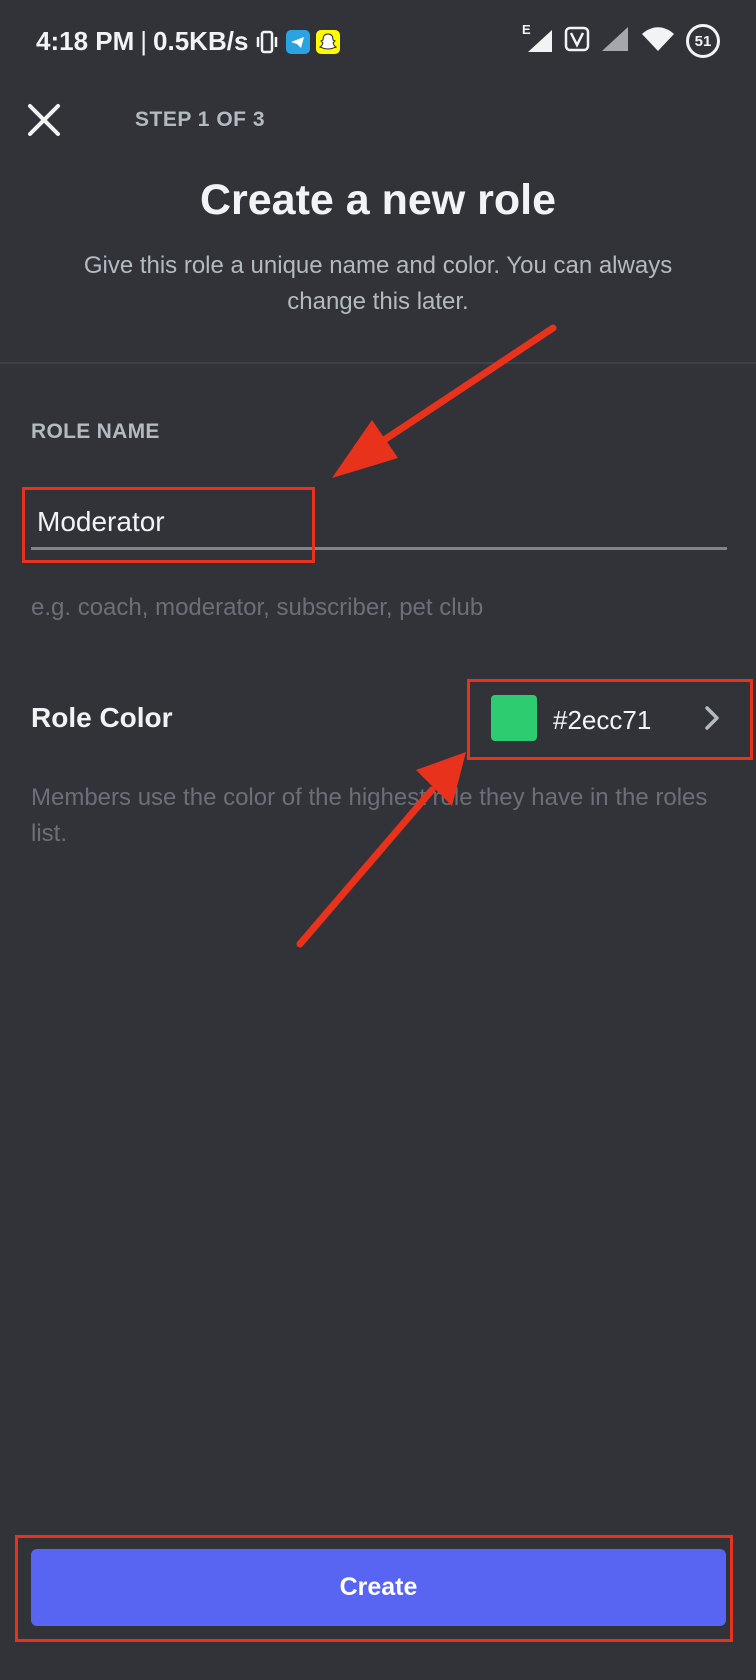 The height and width of the screenshot is (1680, 756). Describe the element at coordinates (378, 363) in the screenshot. I see `divider` at that location.